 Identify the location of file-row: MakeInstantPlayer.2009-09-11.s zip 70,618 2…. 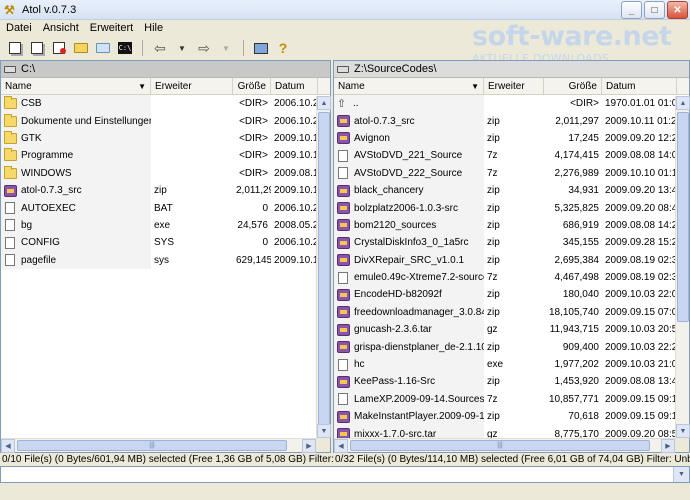
(511, 417).